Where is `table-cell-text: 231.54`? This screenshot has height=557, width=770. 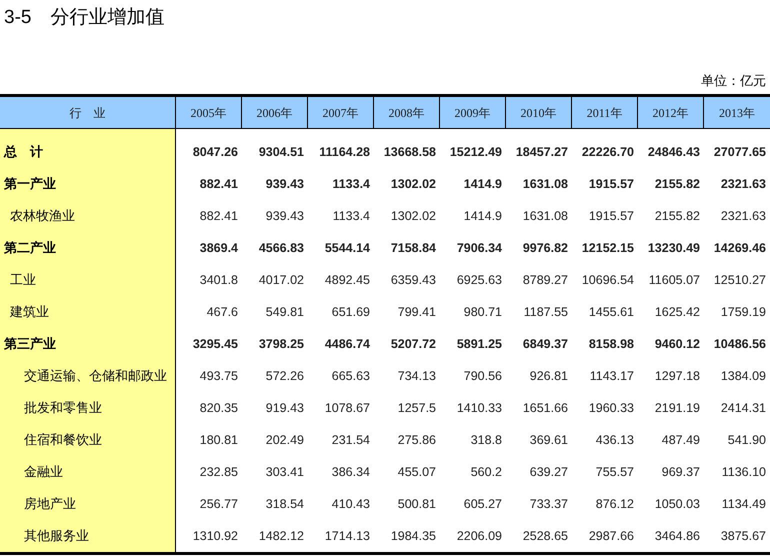
table-cell-text: 231.54 is located at coordinates (350, 440).